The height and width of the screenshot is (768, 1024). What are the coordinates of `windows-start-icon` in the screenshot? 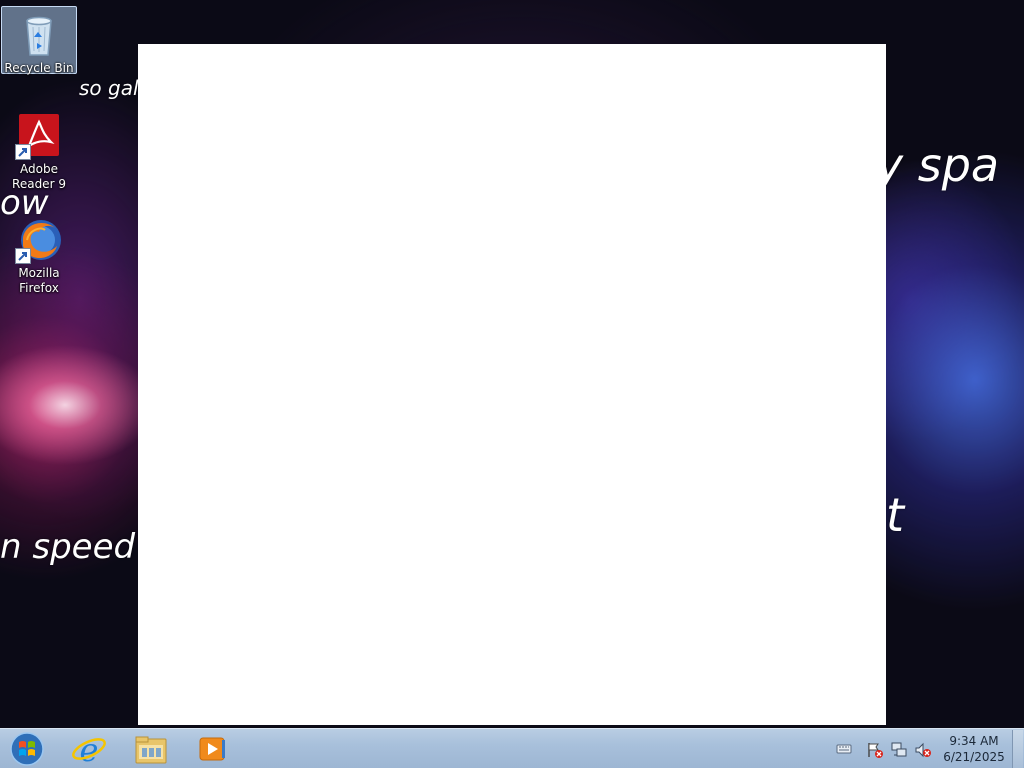 It's located at (27, 749).